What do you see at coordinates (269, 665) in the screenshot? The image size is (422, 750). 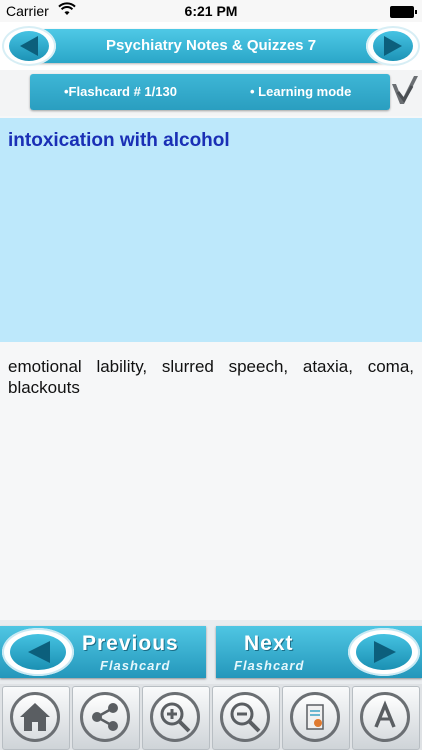 I see `next-sublabel: Flashcard` at bounding box center [269, 665].